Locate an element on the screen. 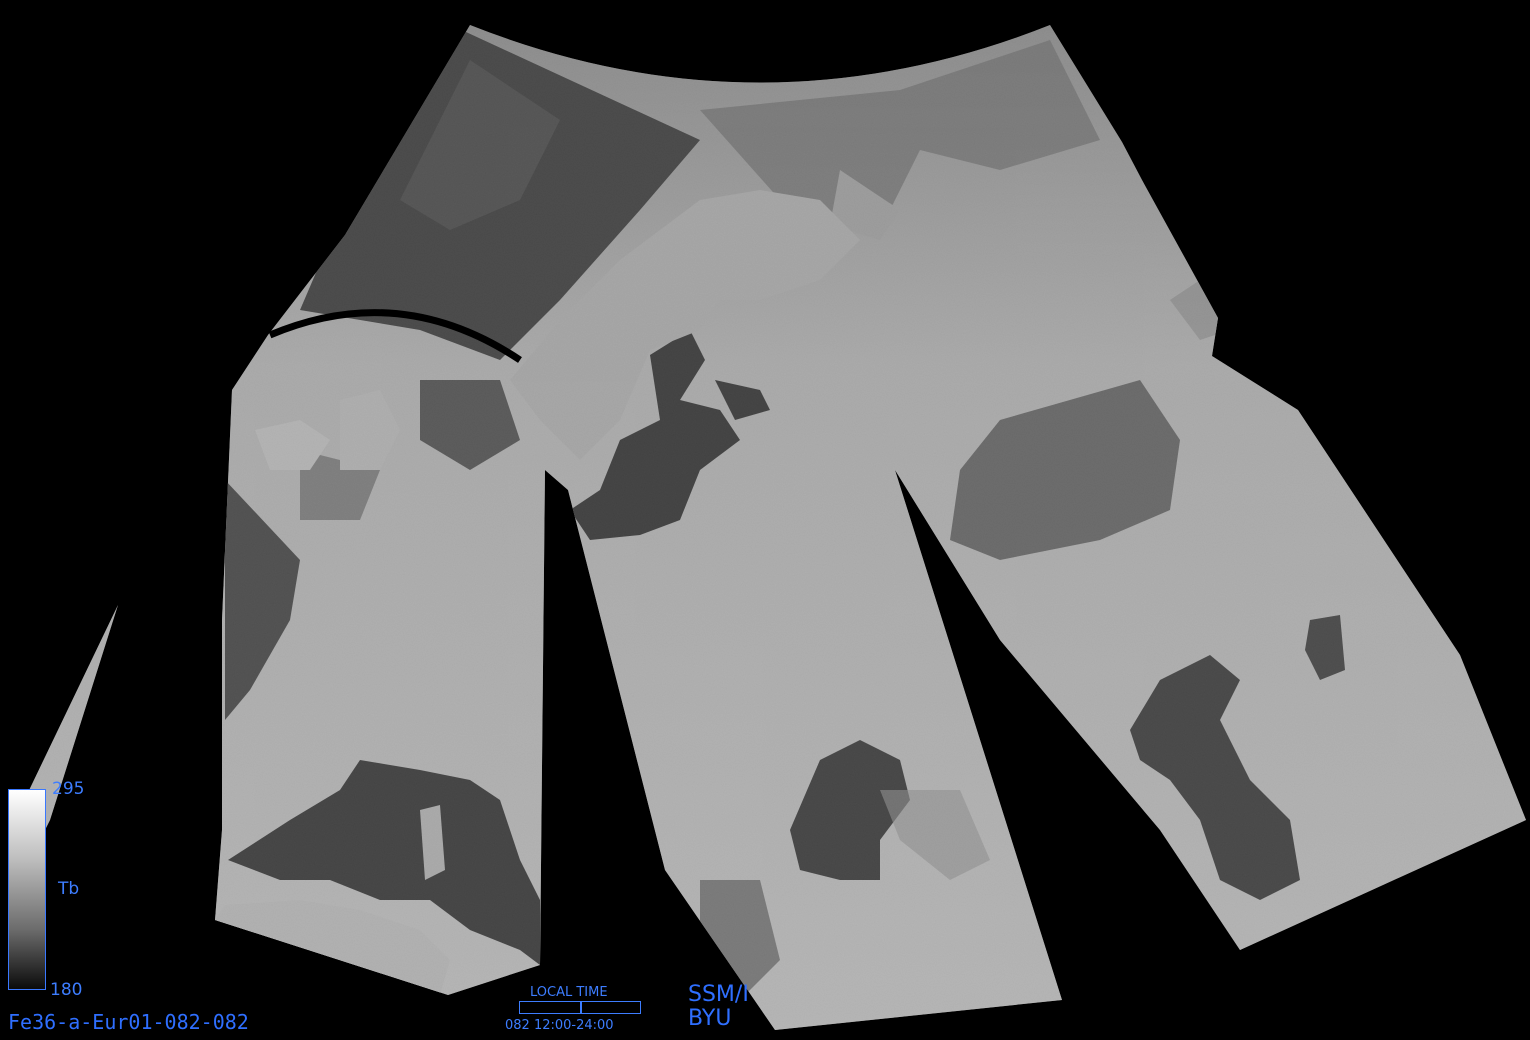 The image size is (1530, 1040). product-id: Fe36-a-Eur01-082-082 is located at coordinates (128, 1022).